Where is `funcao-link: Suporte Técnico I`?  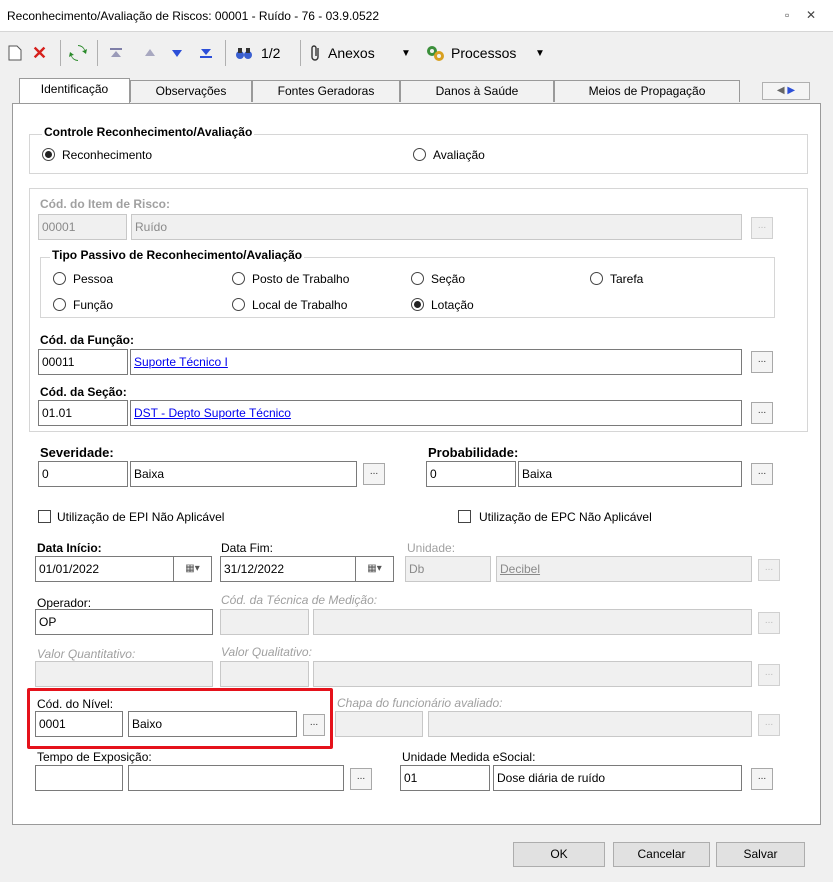 funcao-link: Suporte Técnico I is located at coordinates (181, 362).